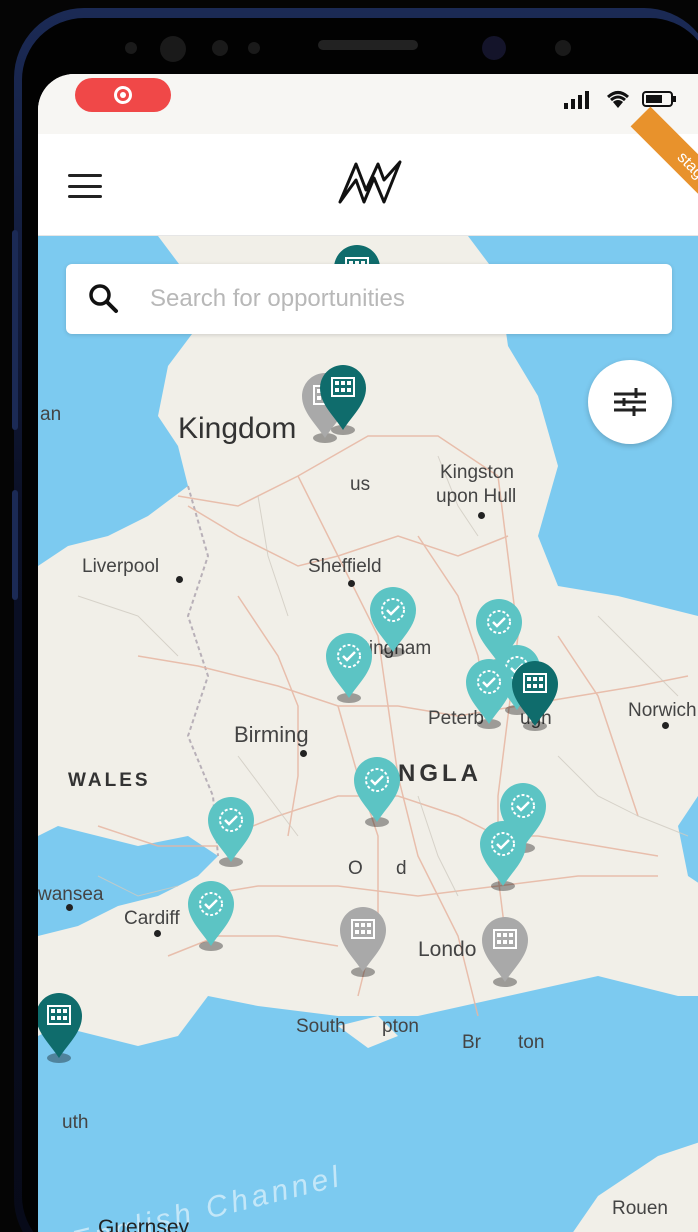 This screenshot has height=1232, width=698. Describe the element at coordinates (303, 753) in the screenshot. I see `city-dot-birmingham` at that location.